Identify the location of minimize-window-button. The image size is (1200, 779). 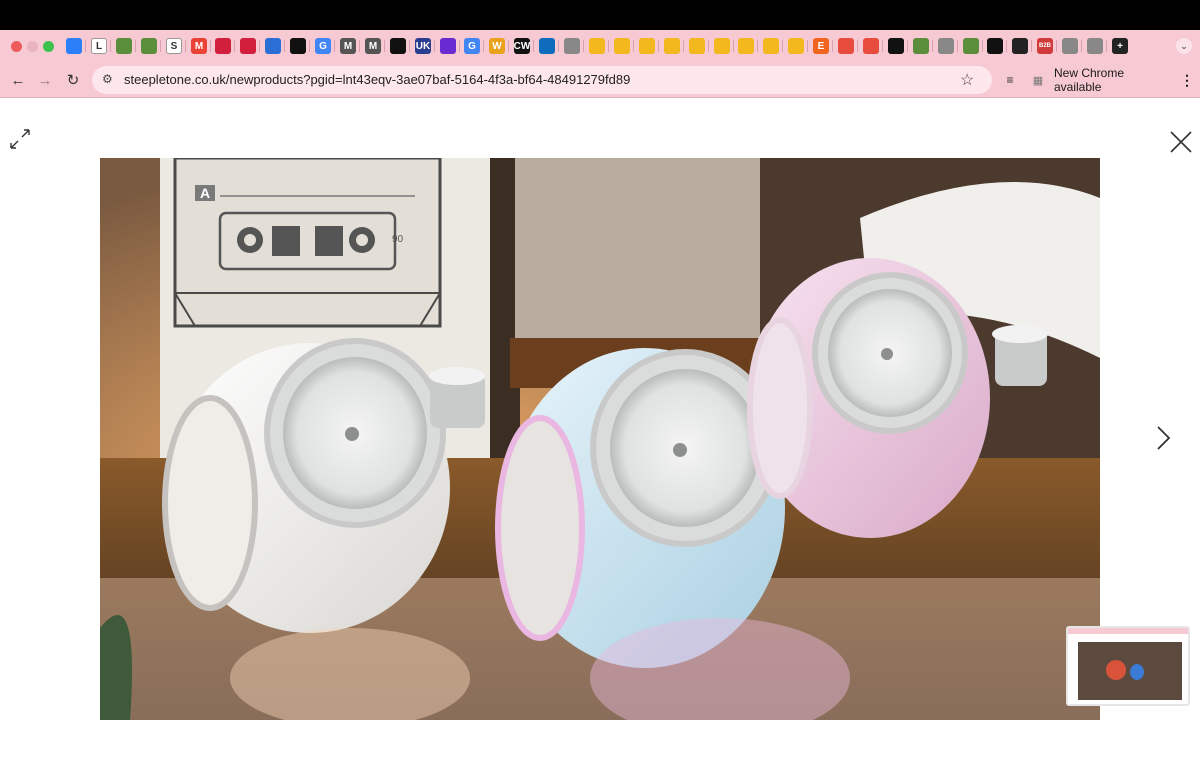
(32, 46).